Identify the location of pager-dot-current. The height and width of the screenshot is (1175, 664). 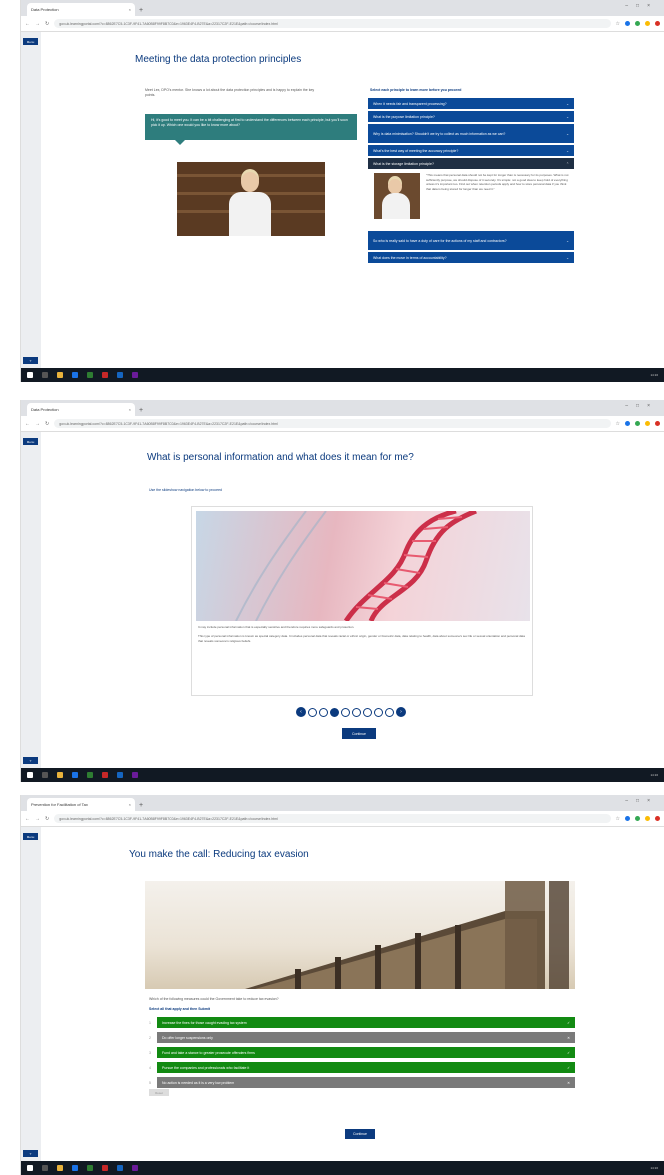
(334, 712).